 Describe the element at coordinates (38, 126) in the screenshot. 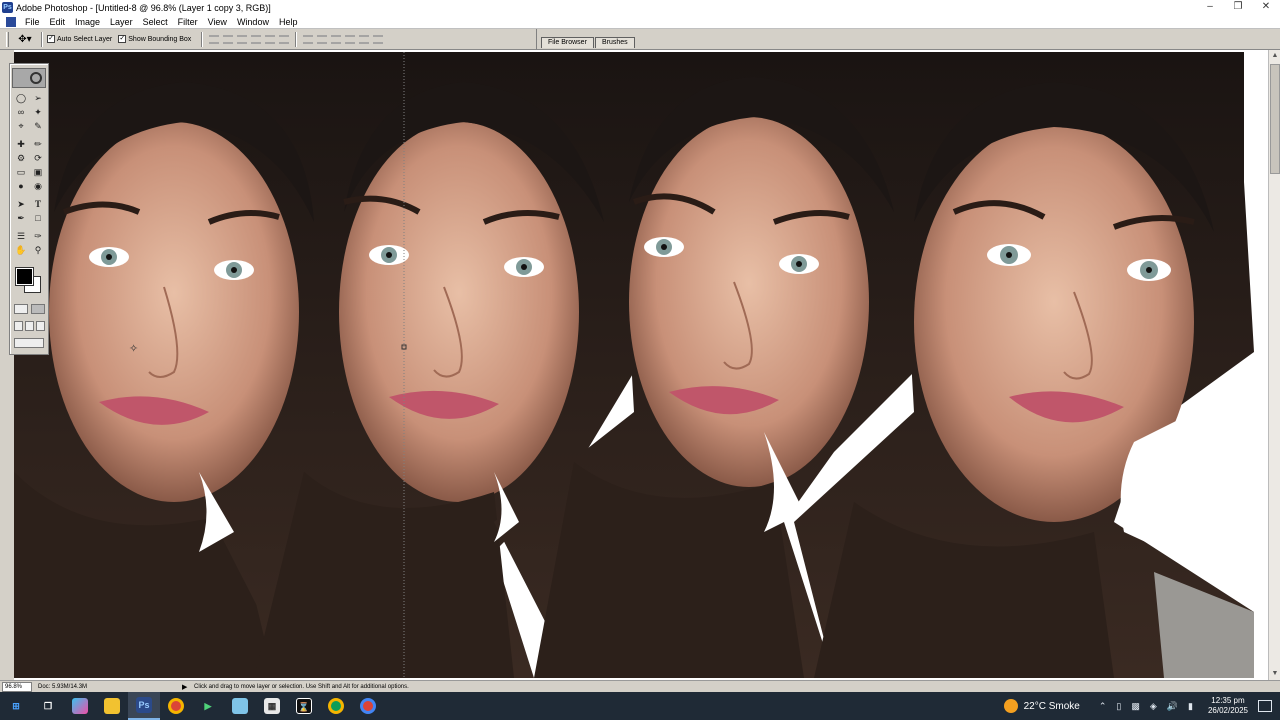

I see `slice-icon: ✎` at that location.